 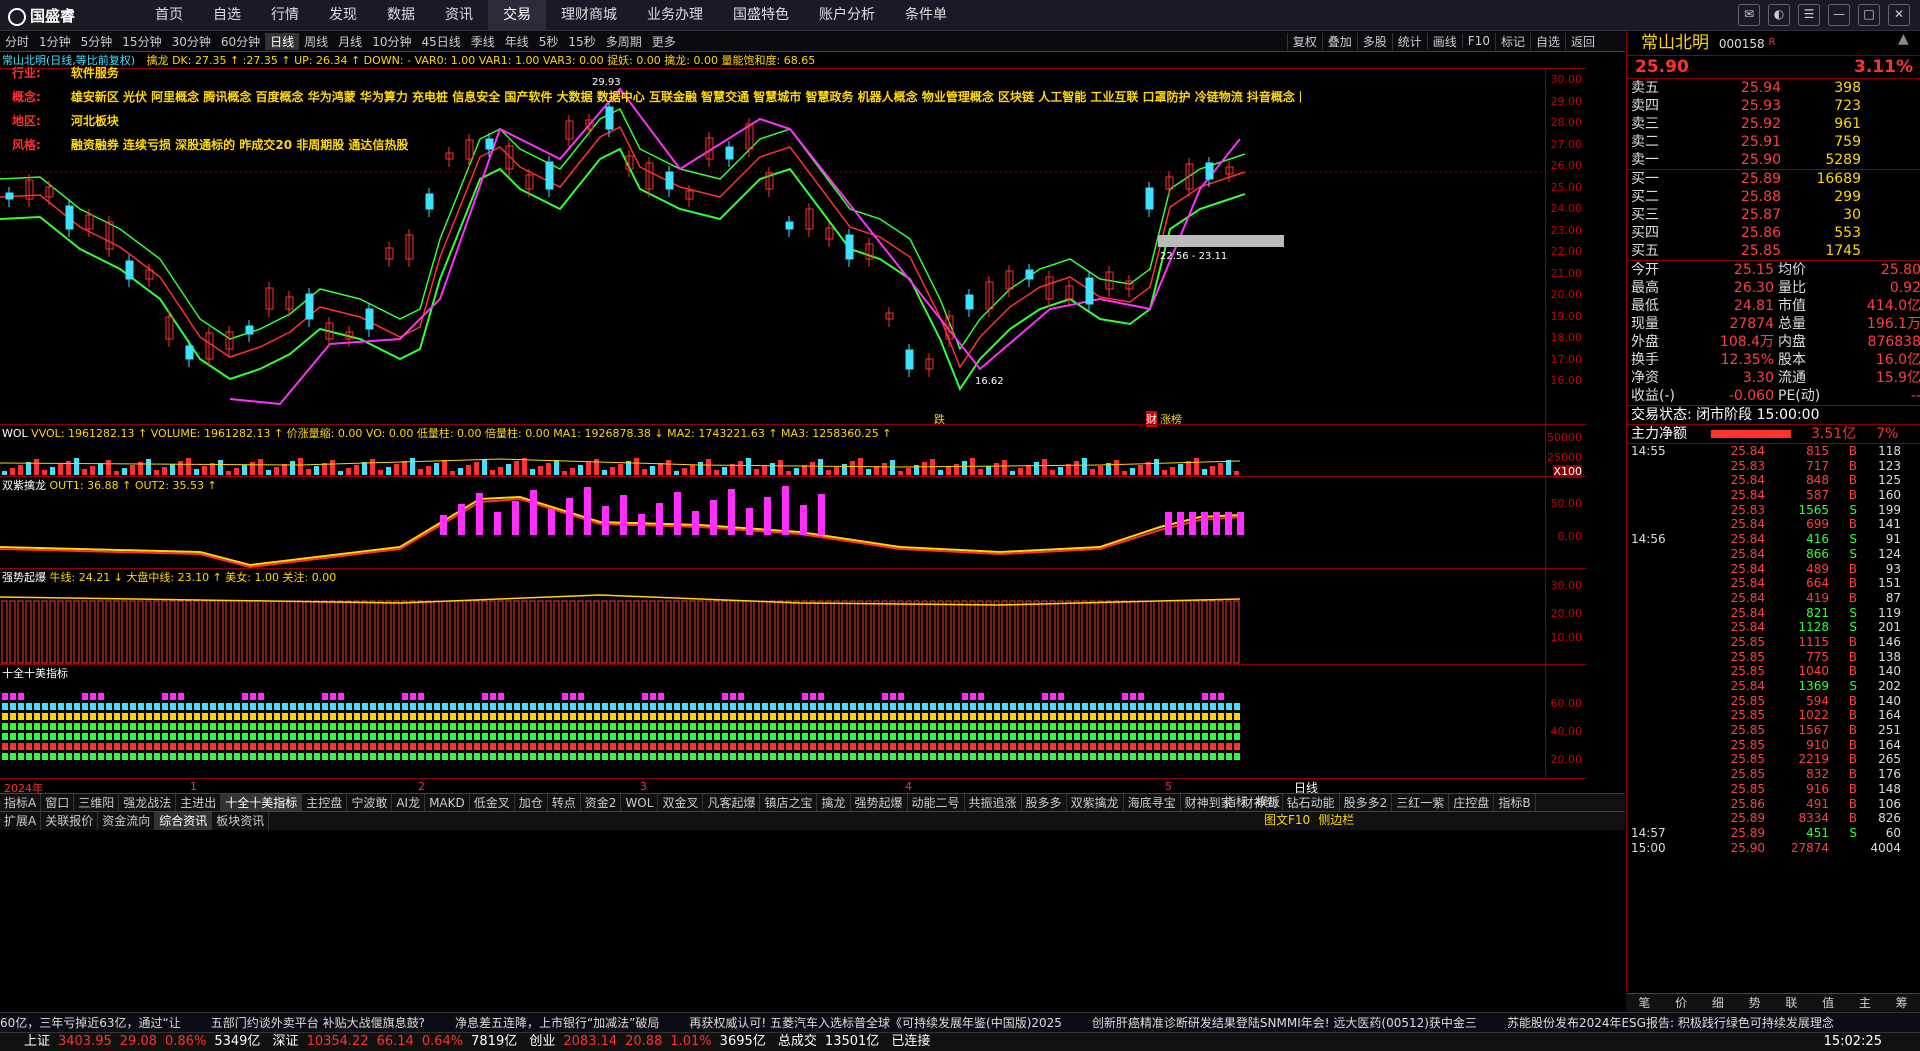 I want to click on indicator-tab-30: 庄控盘, so click(x=1472, y=803).